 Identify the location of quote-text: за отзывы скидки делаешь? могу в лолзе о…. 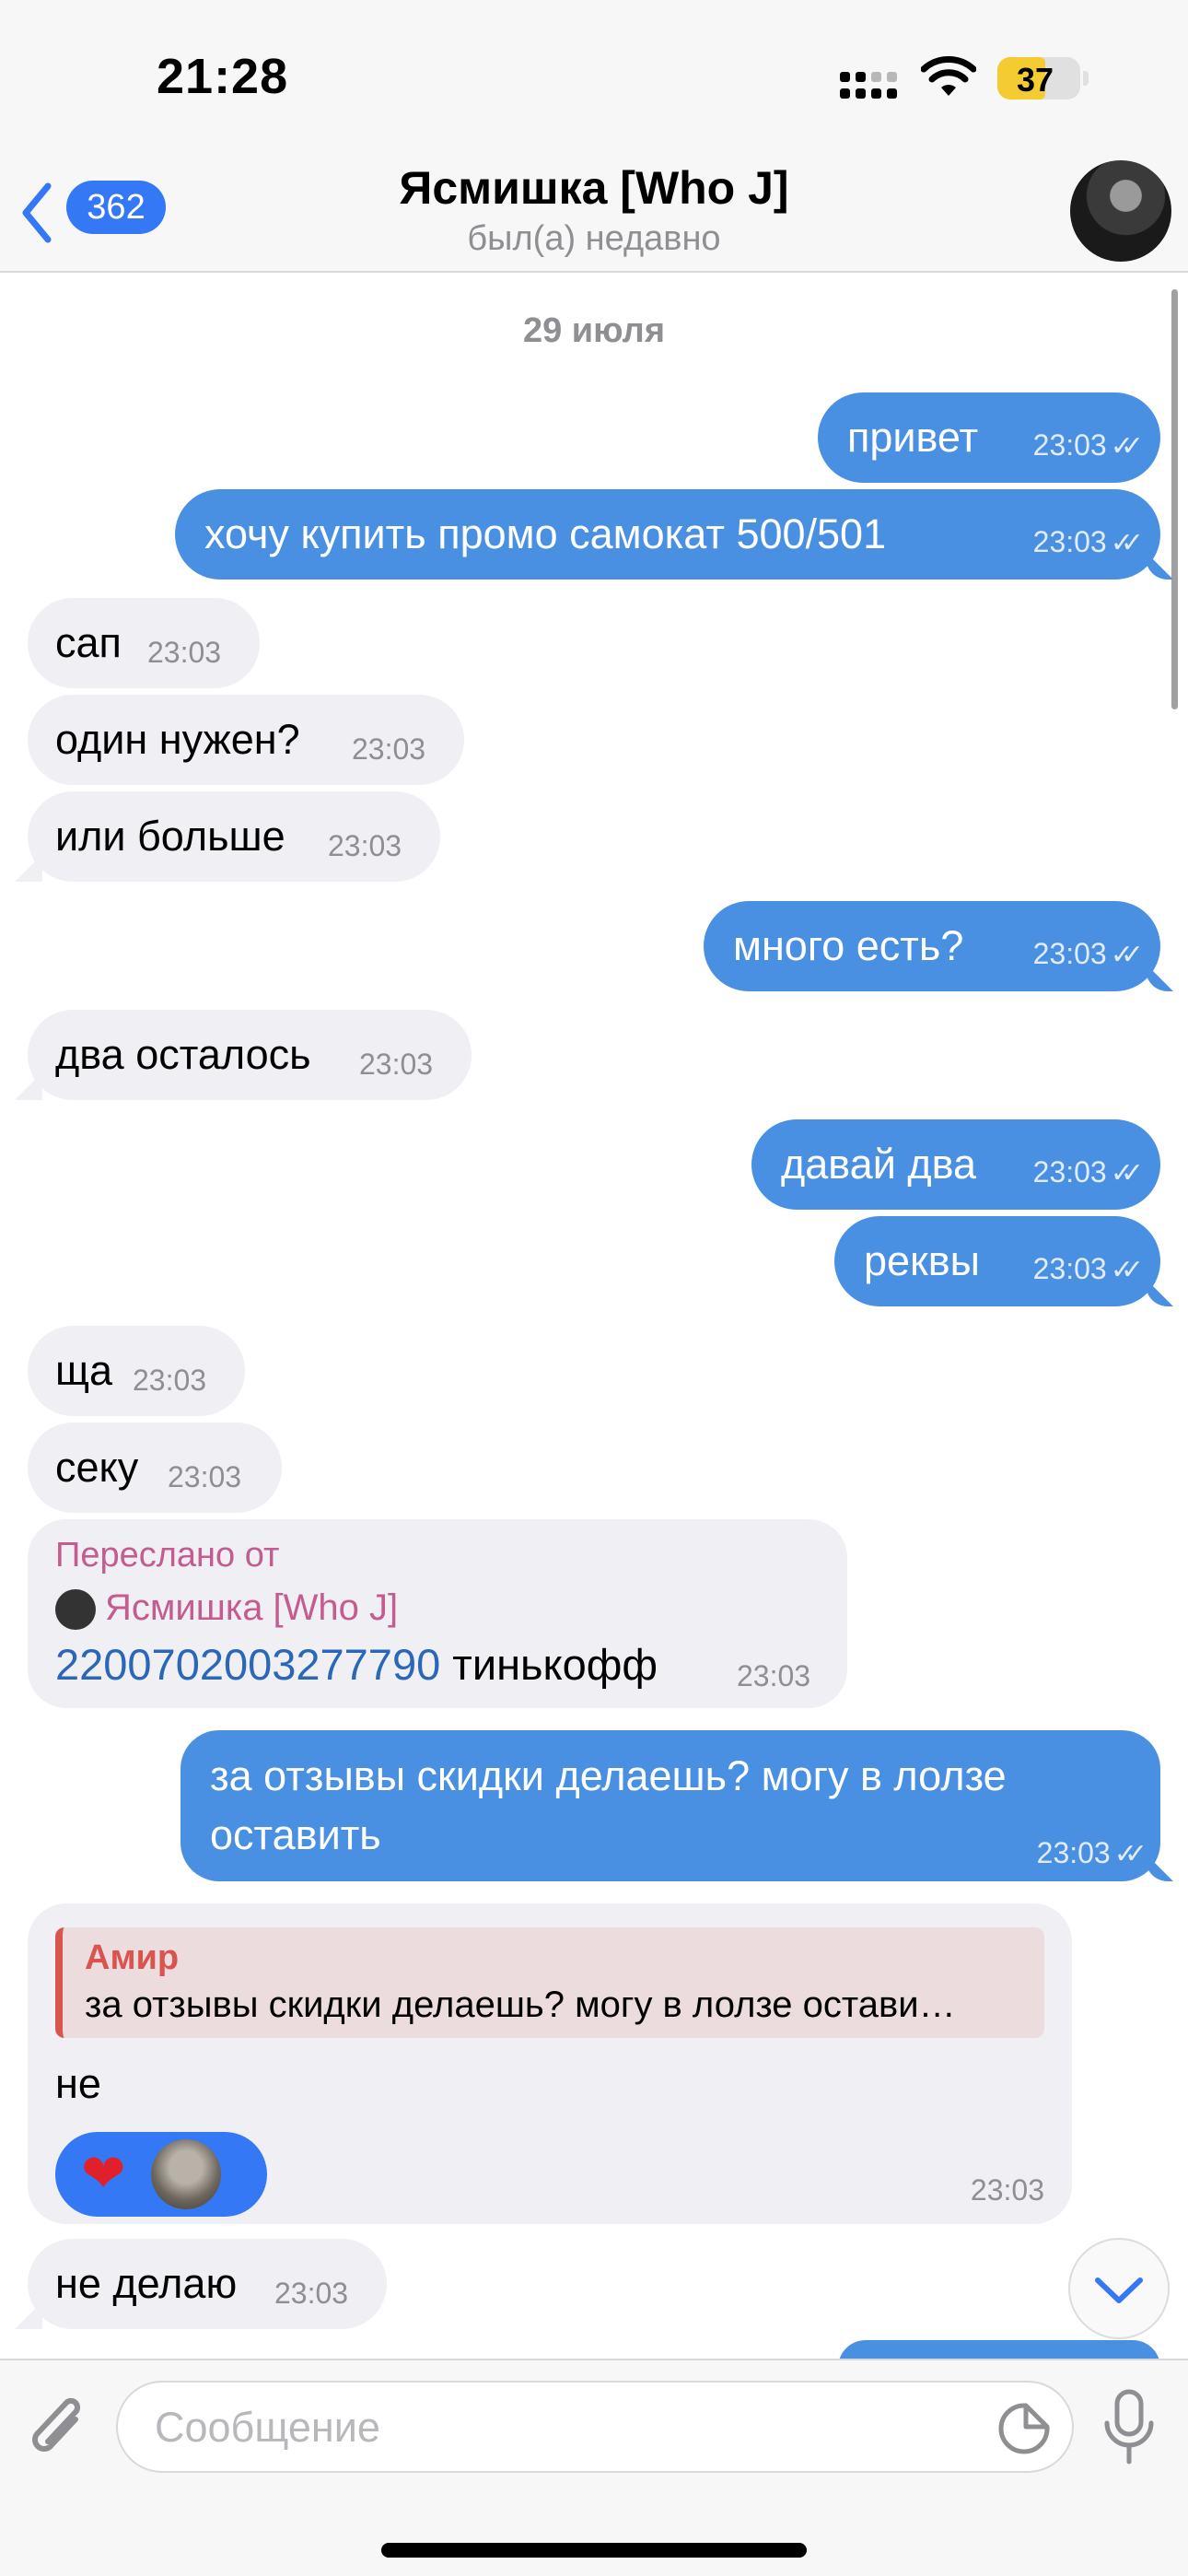
(521, 2005).